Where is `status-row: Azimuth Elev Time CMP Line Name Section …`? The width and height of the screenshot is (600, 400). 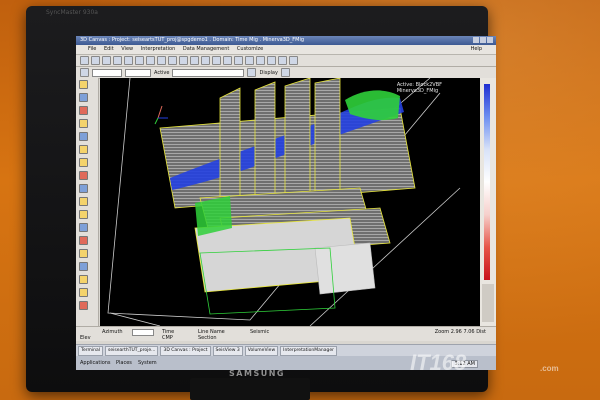 status-row: Azimuth Elev Time CMP Line Name Section … is located at coordinates (286, 333).